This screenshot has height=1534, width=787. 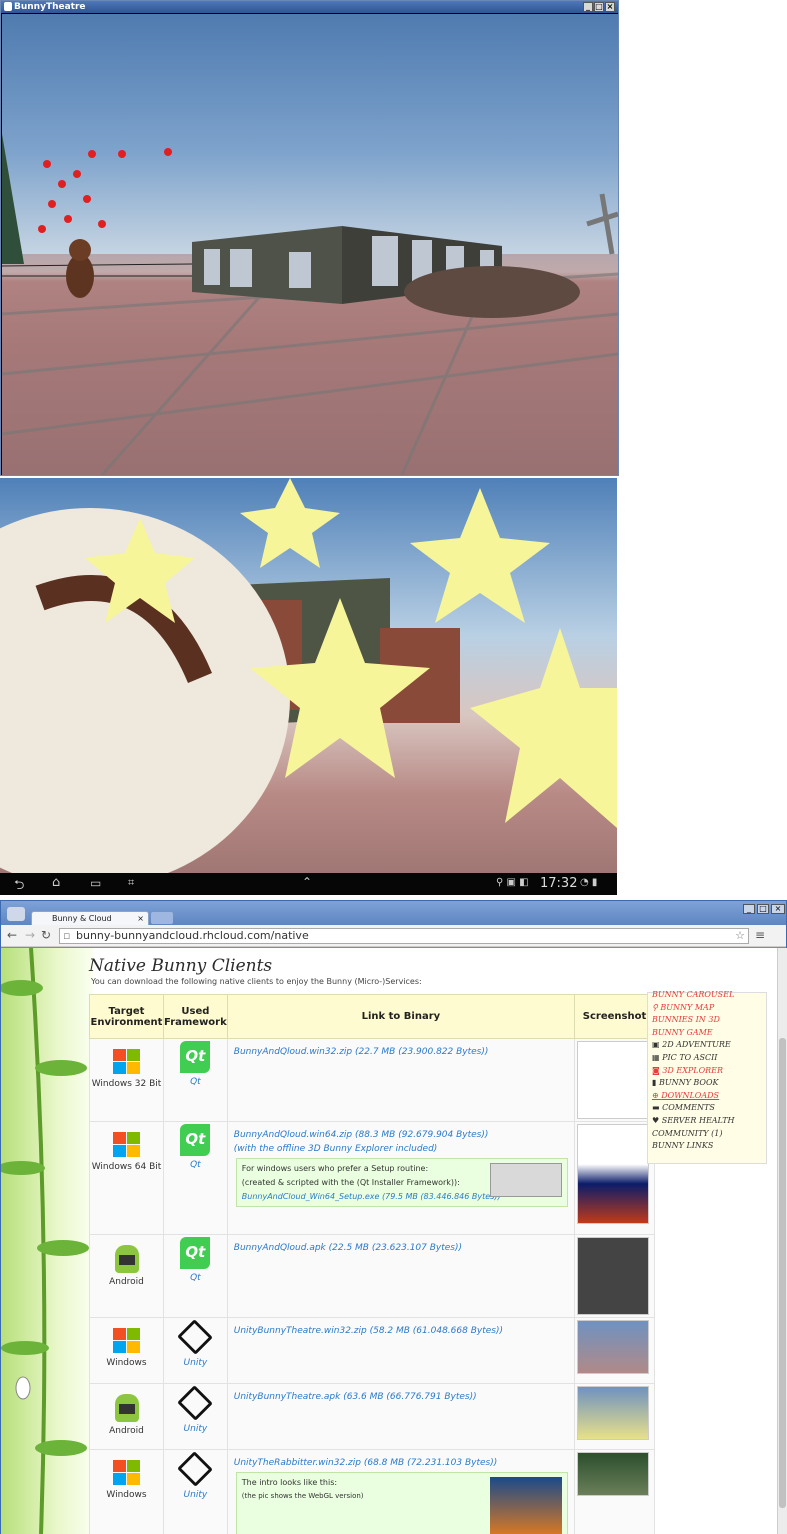 I want to click on menu-item-server-health: ♥ SERVER HEALTH, so click(x=707, y=1121).